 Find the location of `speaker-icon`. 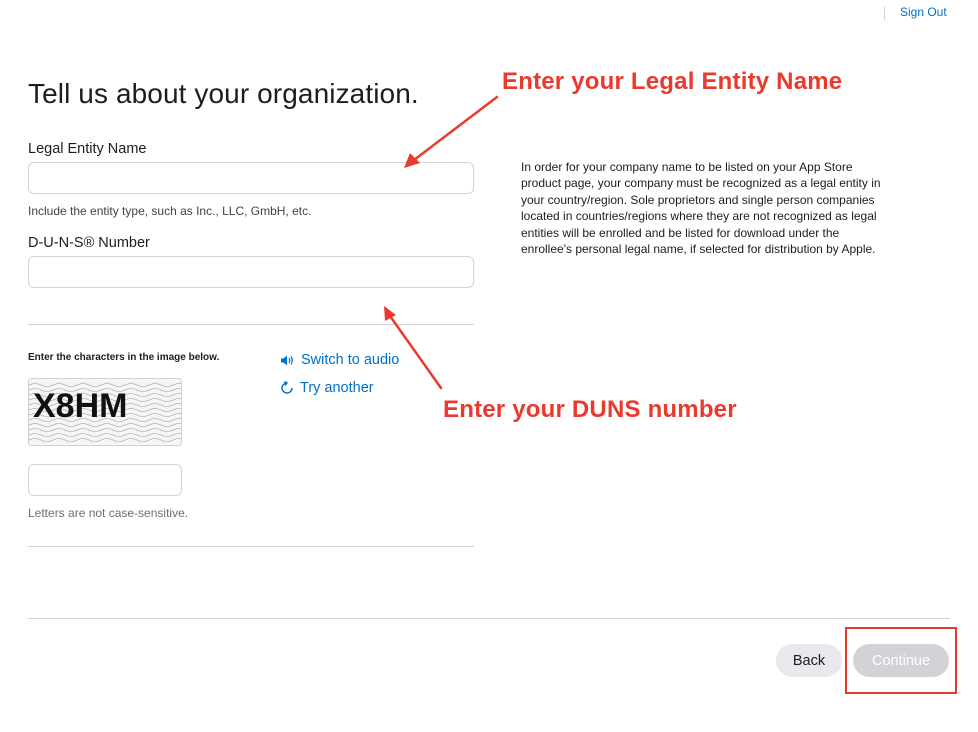

speaker-icon is located at coordinates (287, 360).